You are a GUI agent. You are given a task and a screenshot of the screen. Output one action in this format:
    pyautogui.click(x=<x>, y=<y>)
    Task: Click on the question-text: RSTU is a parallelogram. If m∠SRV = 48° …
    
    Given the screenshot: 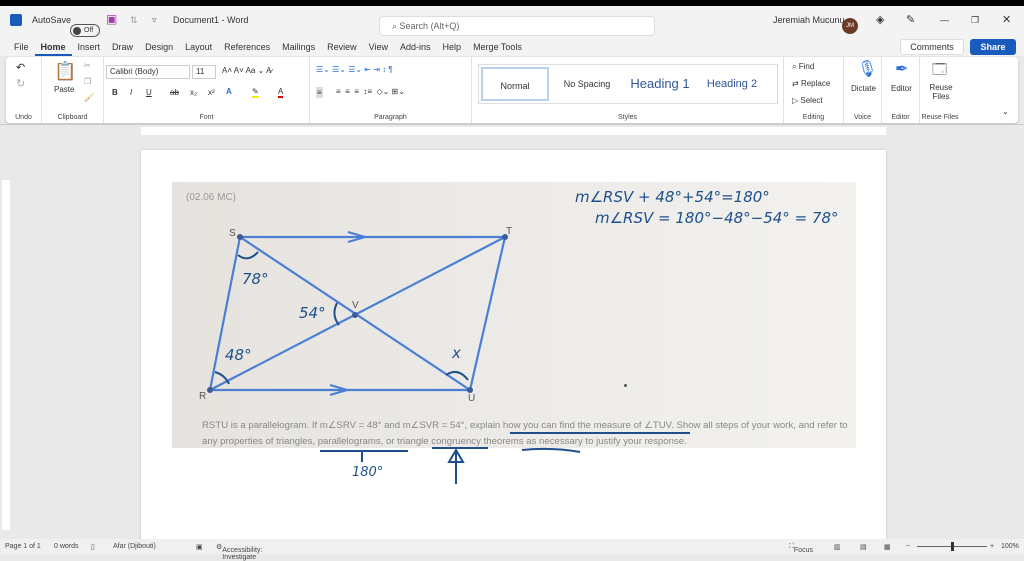 What is the action you would take?
    pyautogui.click(x=525, y=433)
    